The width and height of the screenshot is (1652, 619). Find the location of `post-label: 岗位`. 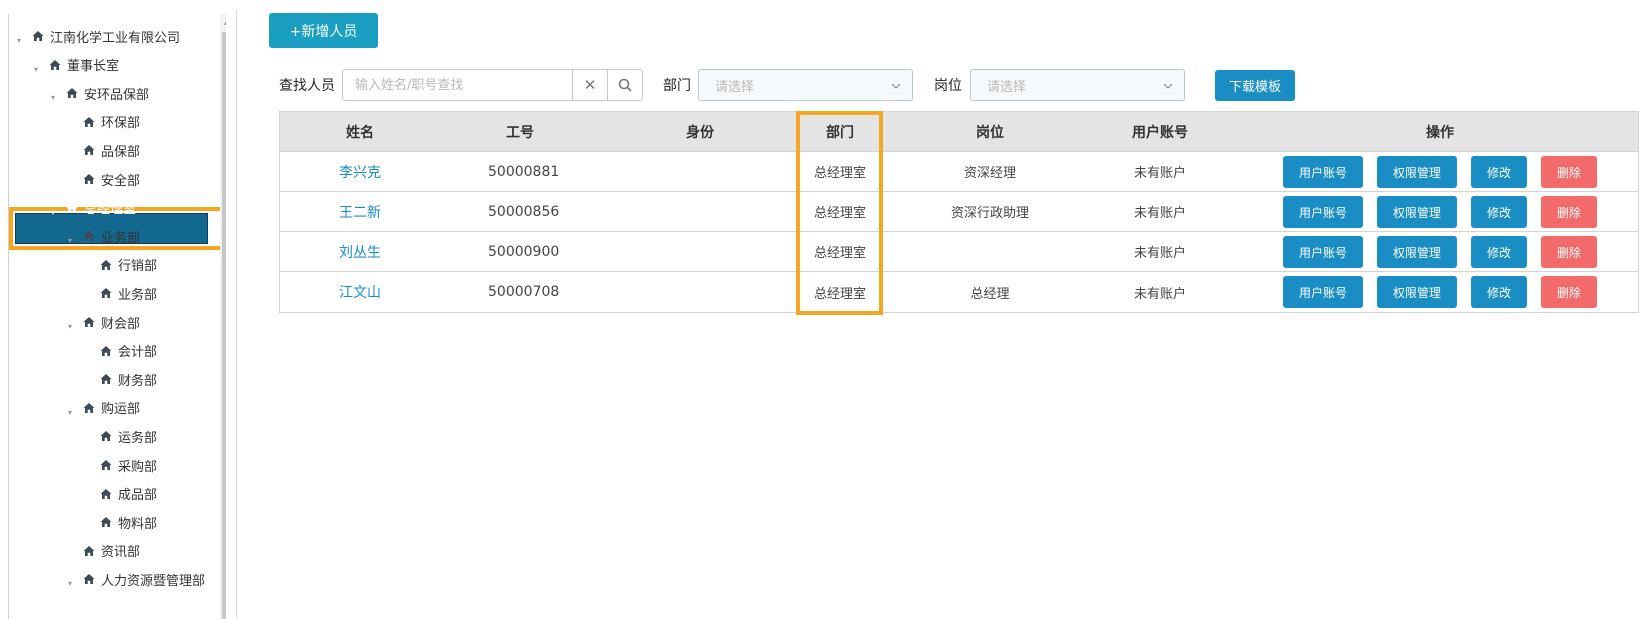

post-label: 岗位 is located at coordinates (948, 86).